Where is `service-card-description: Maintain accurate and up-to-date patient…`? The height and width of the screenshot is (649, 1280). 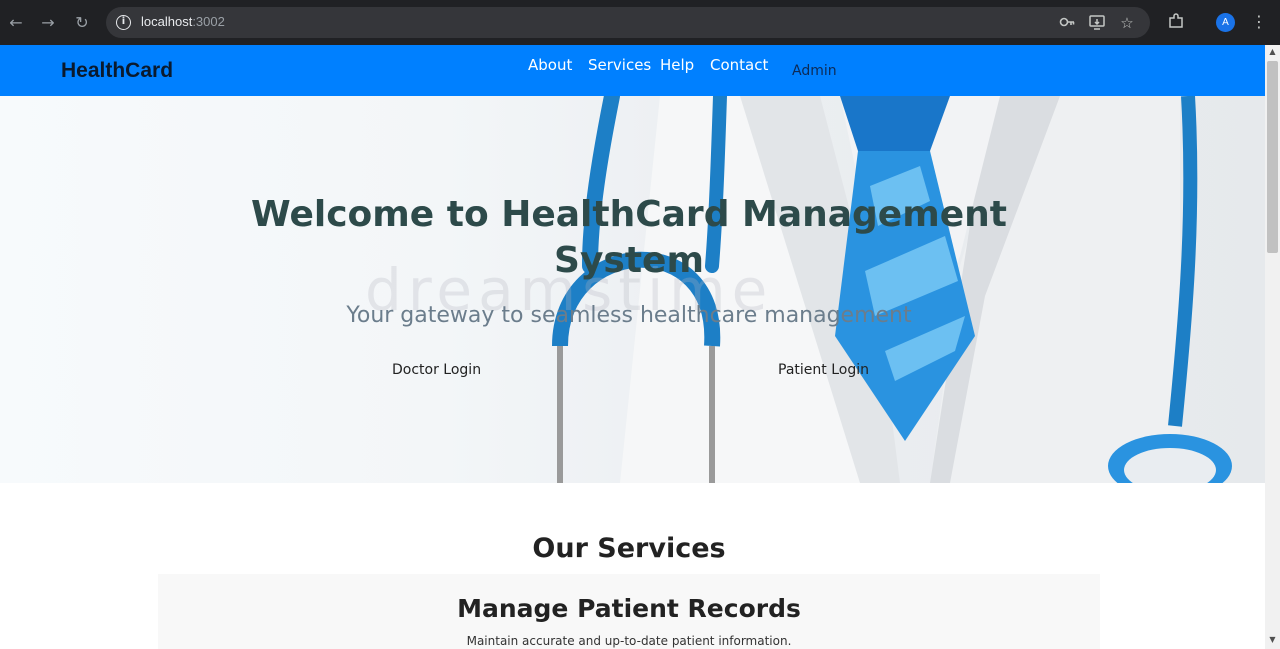
service-card-description: Maintain accurate and up-to-date patient… is located at coordinates (629, 641).